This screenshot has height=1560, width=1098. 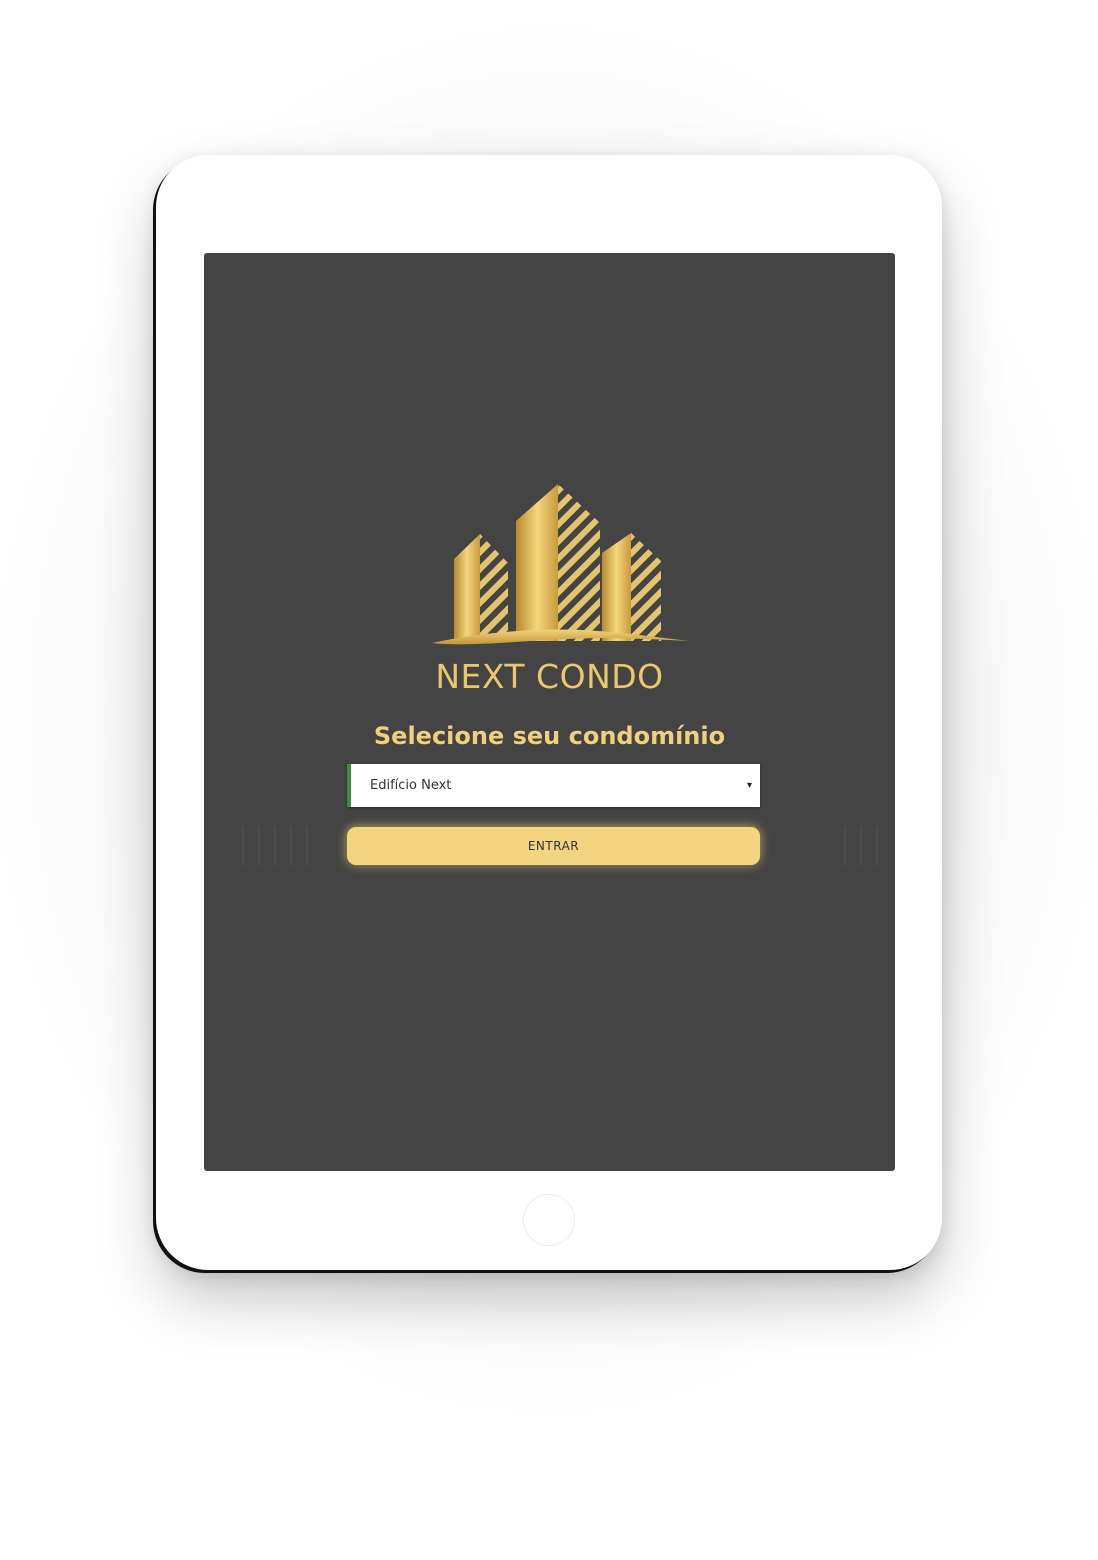 I want to click on condo-select-value: Edifício Next, so click(x=411, y=785).